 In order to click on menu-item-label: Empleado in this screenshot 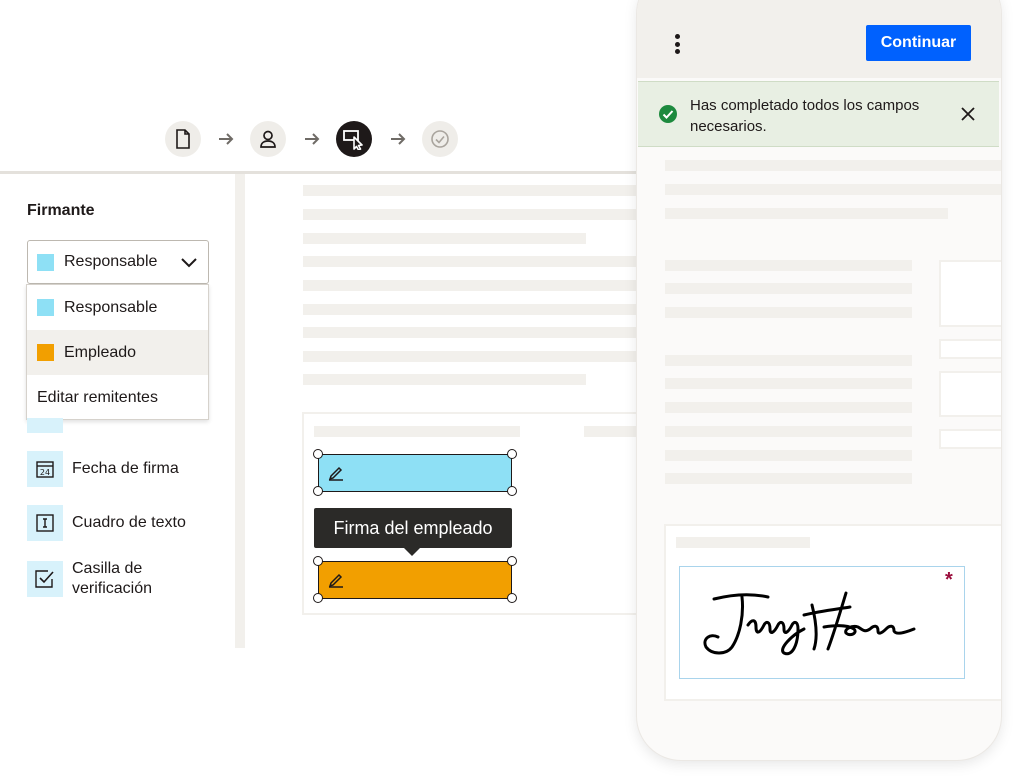, I will do `click(100, 352)`.